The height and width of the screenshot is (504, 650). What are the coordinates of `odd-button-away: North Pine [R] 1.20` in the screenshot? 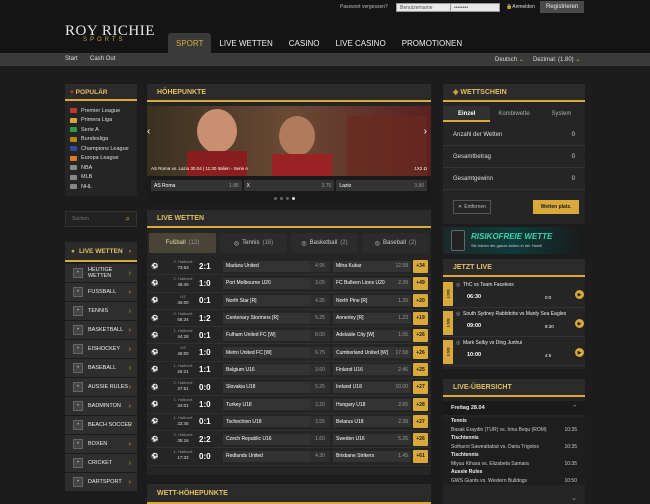 It's located at (372, 301).